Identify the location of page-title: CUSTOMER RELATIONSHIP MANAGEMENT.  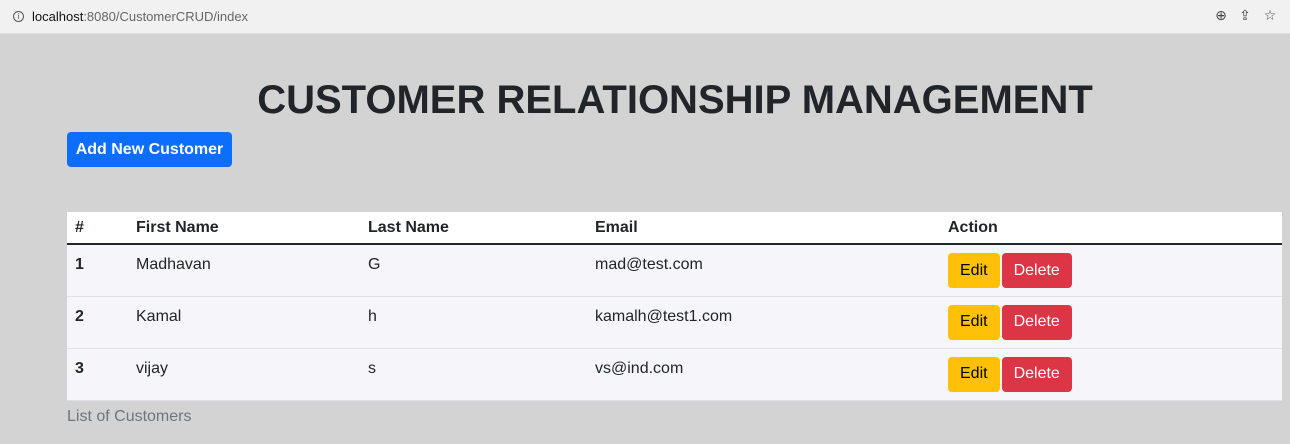
(675, 100).